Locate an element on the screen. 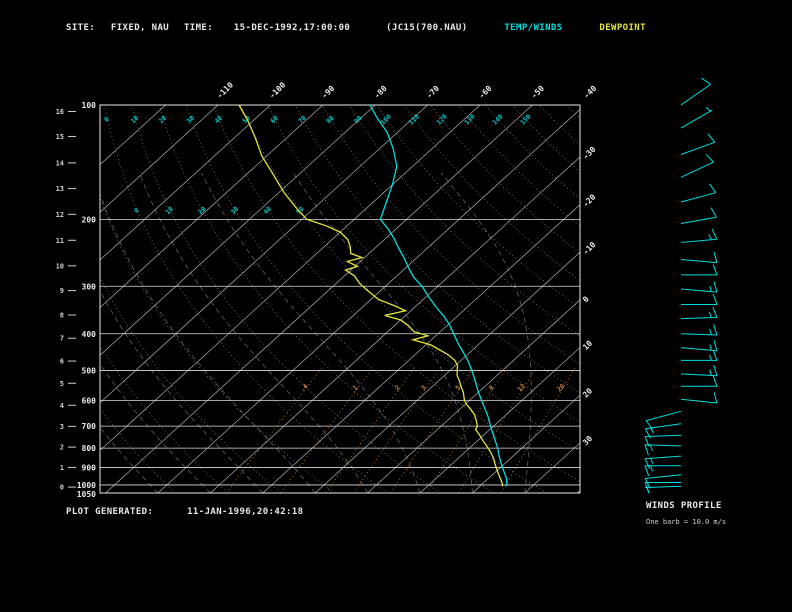 Image resolution: width=792 pixels, height=612 pixels. plot-generated-label: PLOT GENERATED: is located at coordinates (110, 512).